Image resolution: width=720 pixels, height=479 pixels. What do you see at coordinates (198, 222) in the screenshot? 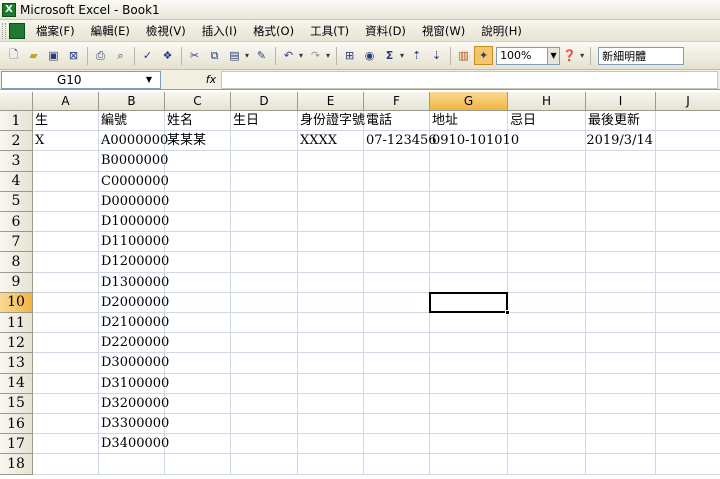
I see `cell-c6` at bounding box center [198, 222].